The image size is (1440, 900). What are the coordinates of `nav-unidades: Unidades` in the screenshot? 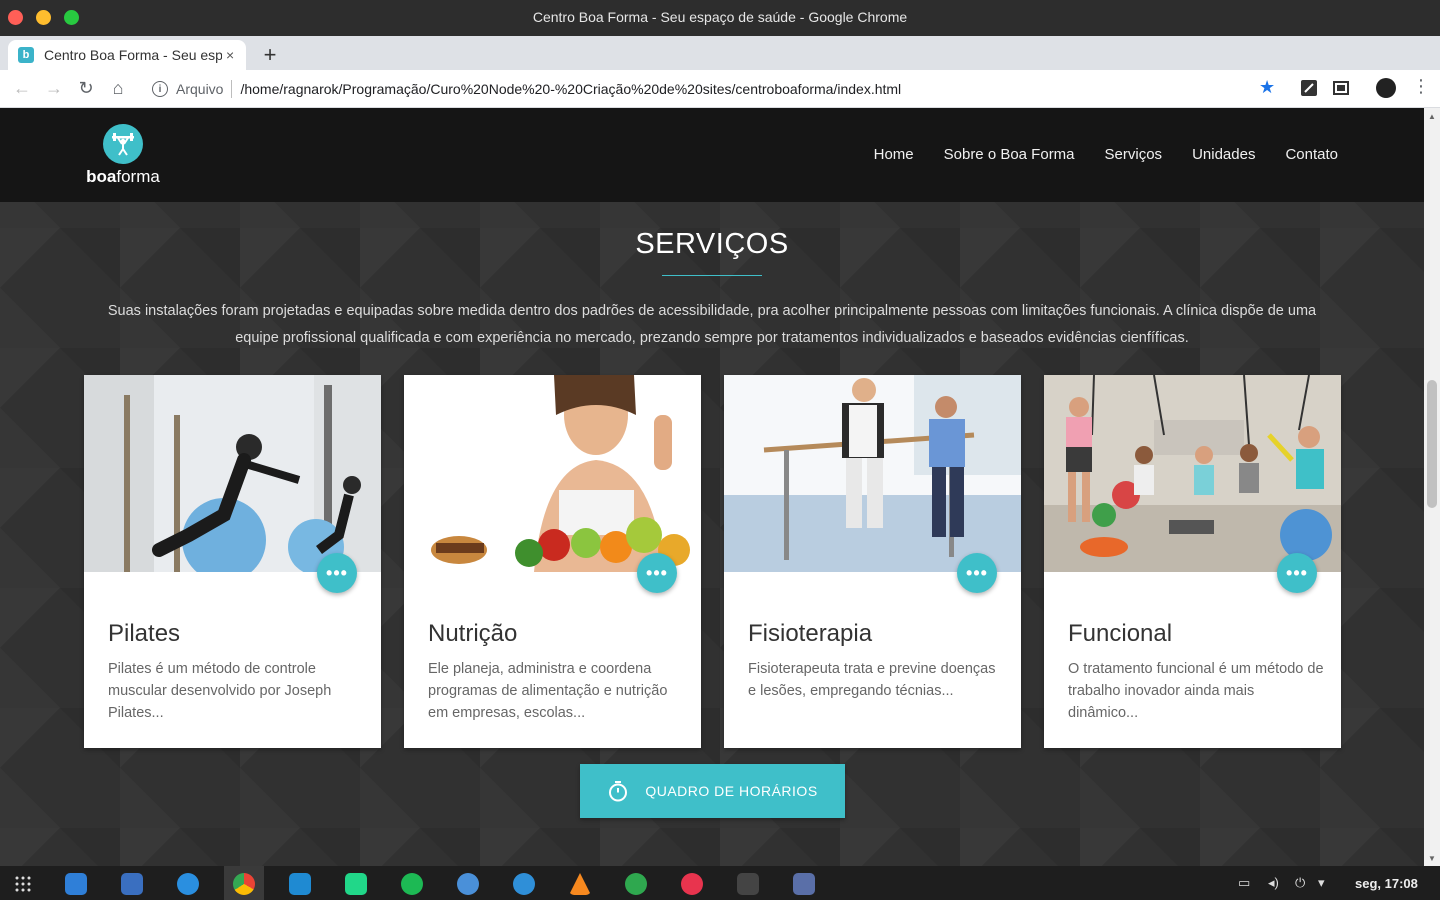 It's located at (1223, 154).